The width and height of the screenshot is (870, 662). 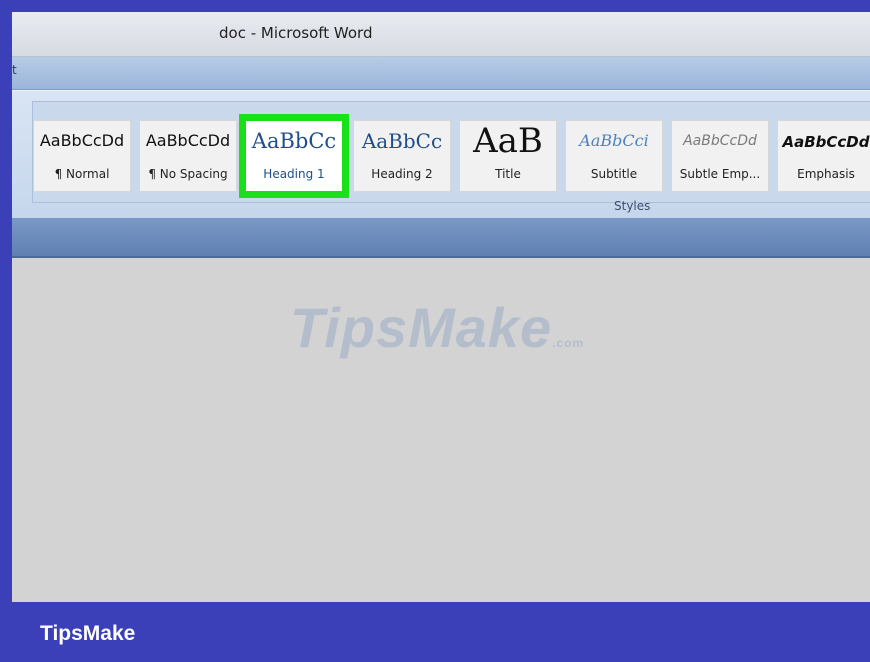 What do you see at coordinates (188, 156) in the screenshot?
I see `style-no-spacing: AaBbCcDd ¶ No Spacing` at bounding box center [188, 156].